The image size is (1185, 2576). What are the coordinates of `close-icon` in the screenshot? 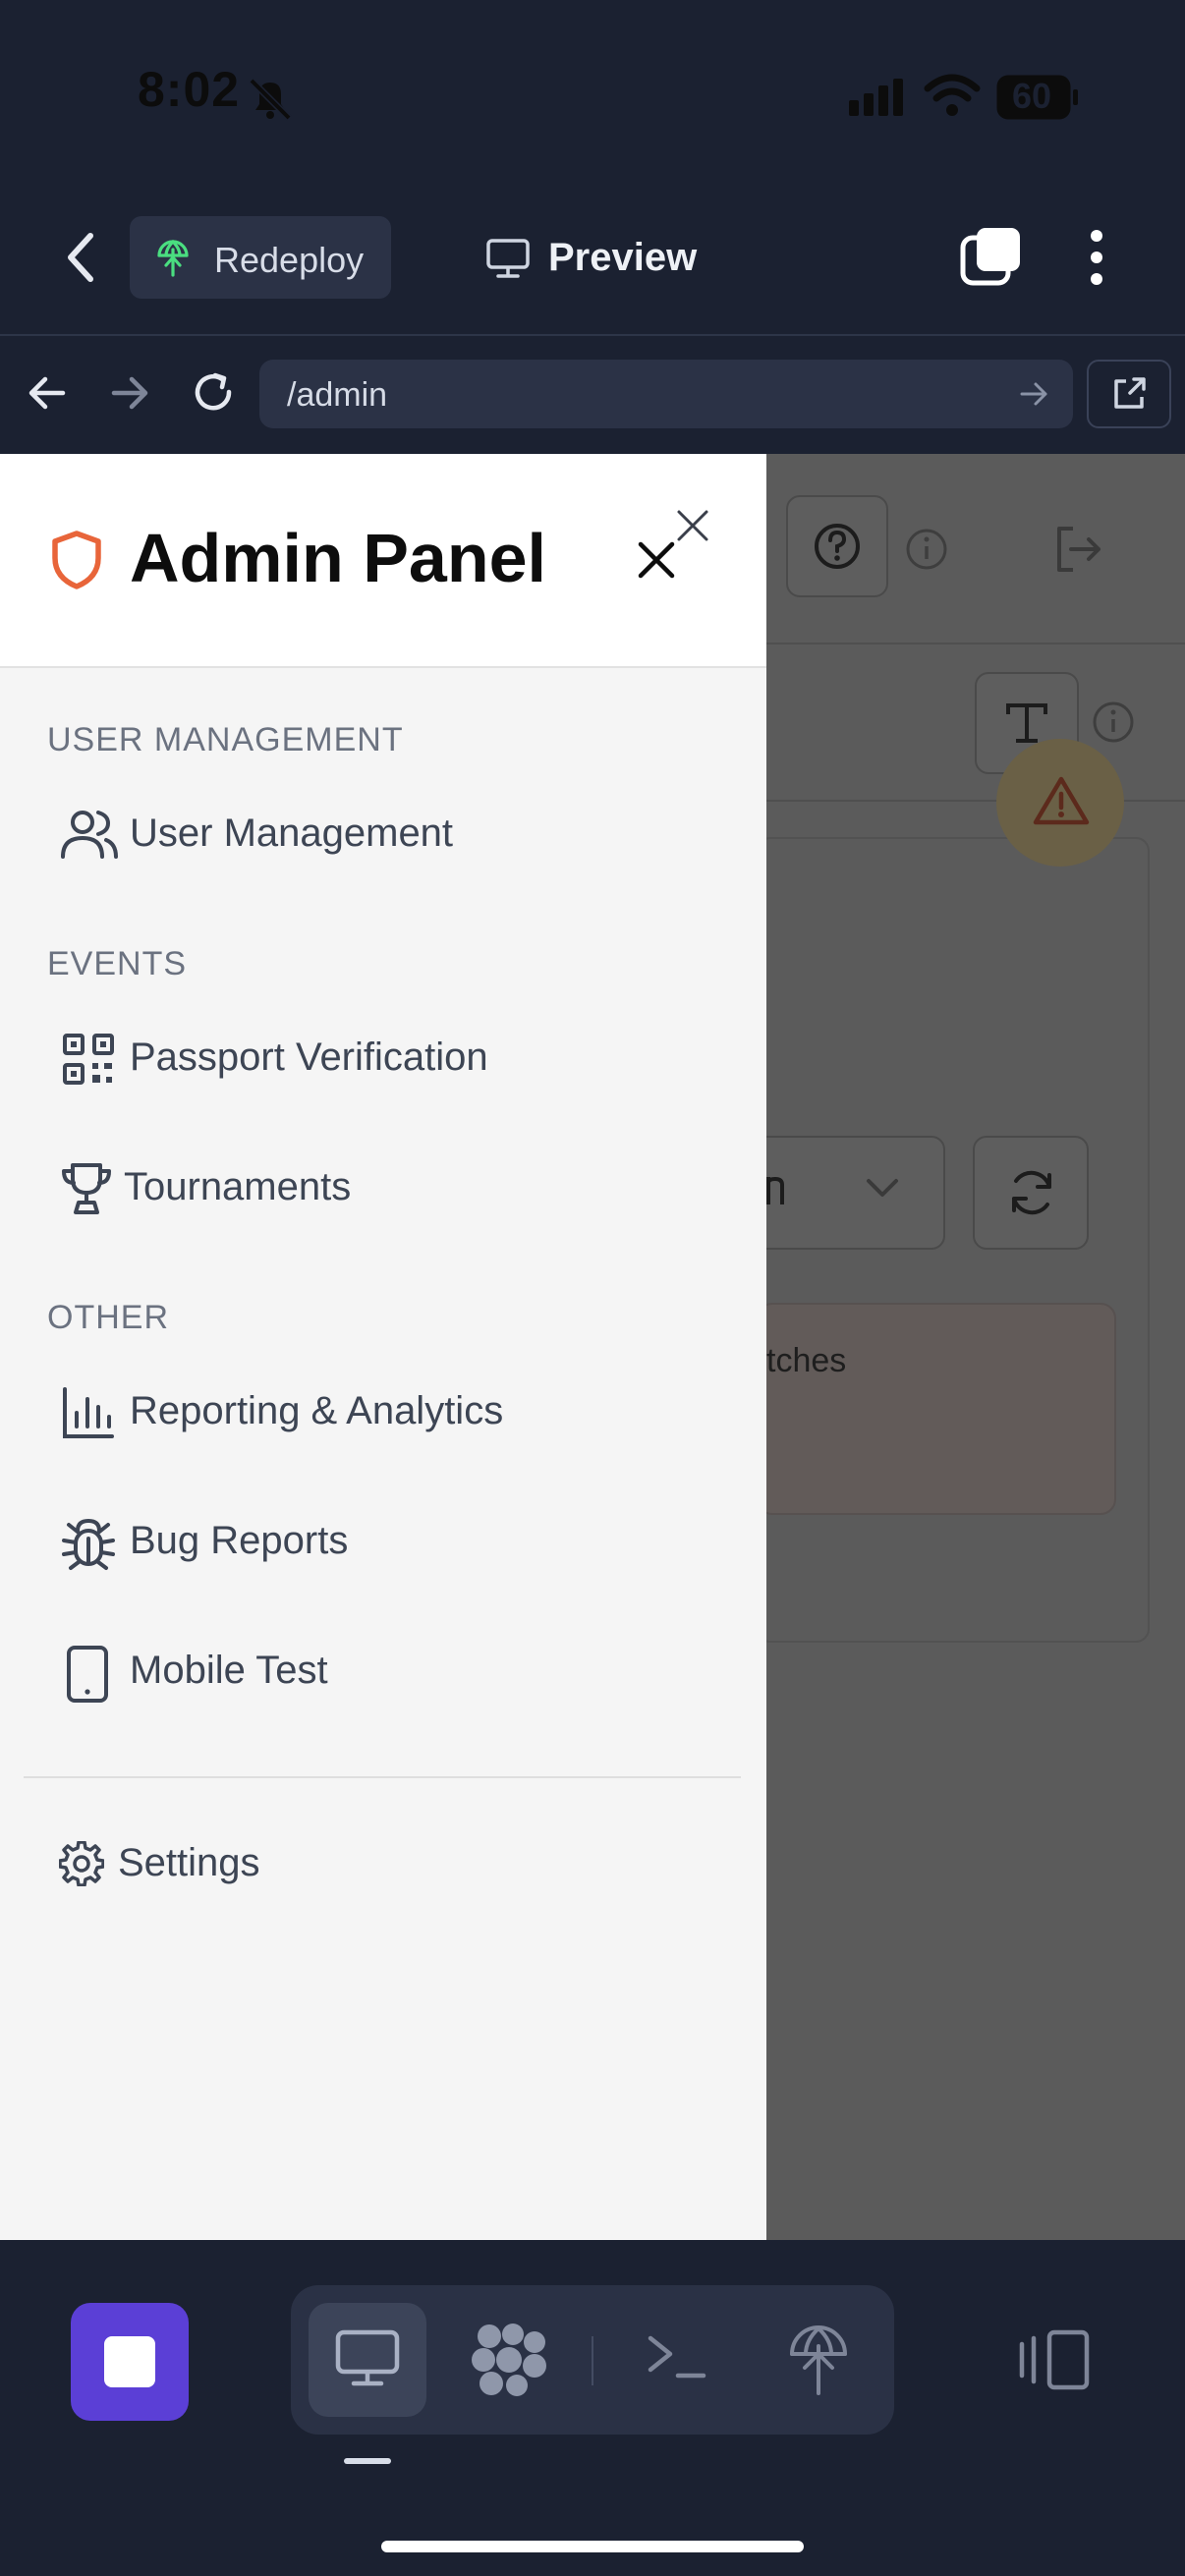 It's located at (656, 560).